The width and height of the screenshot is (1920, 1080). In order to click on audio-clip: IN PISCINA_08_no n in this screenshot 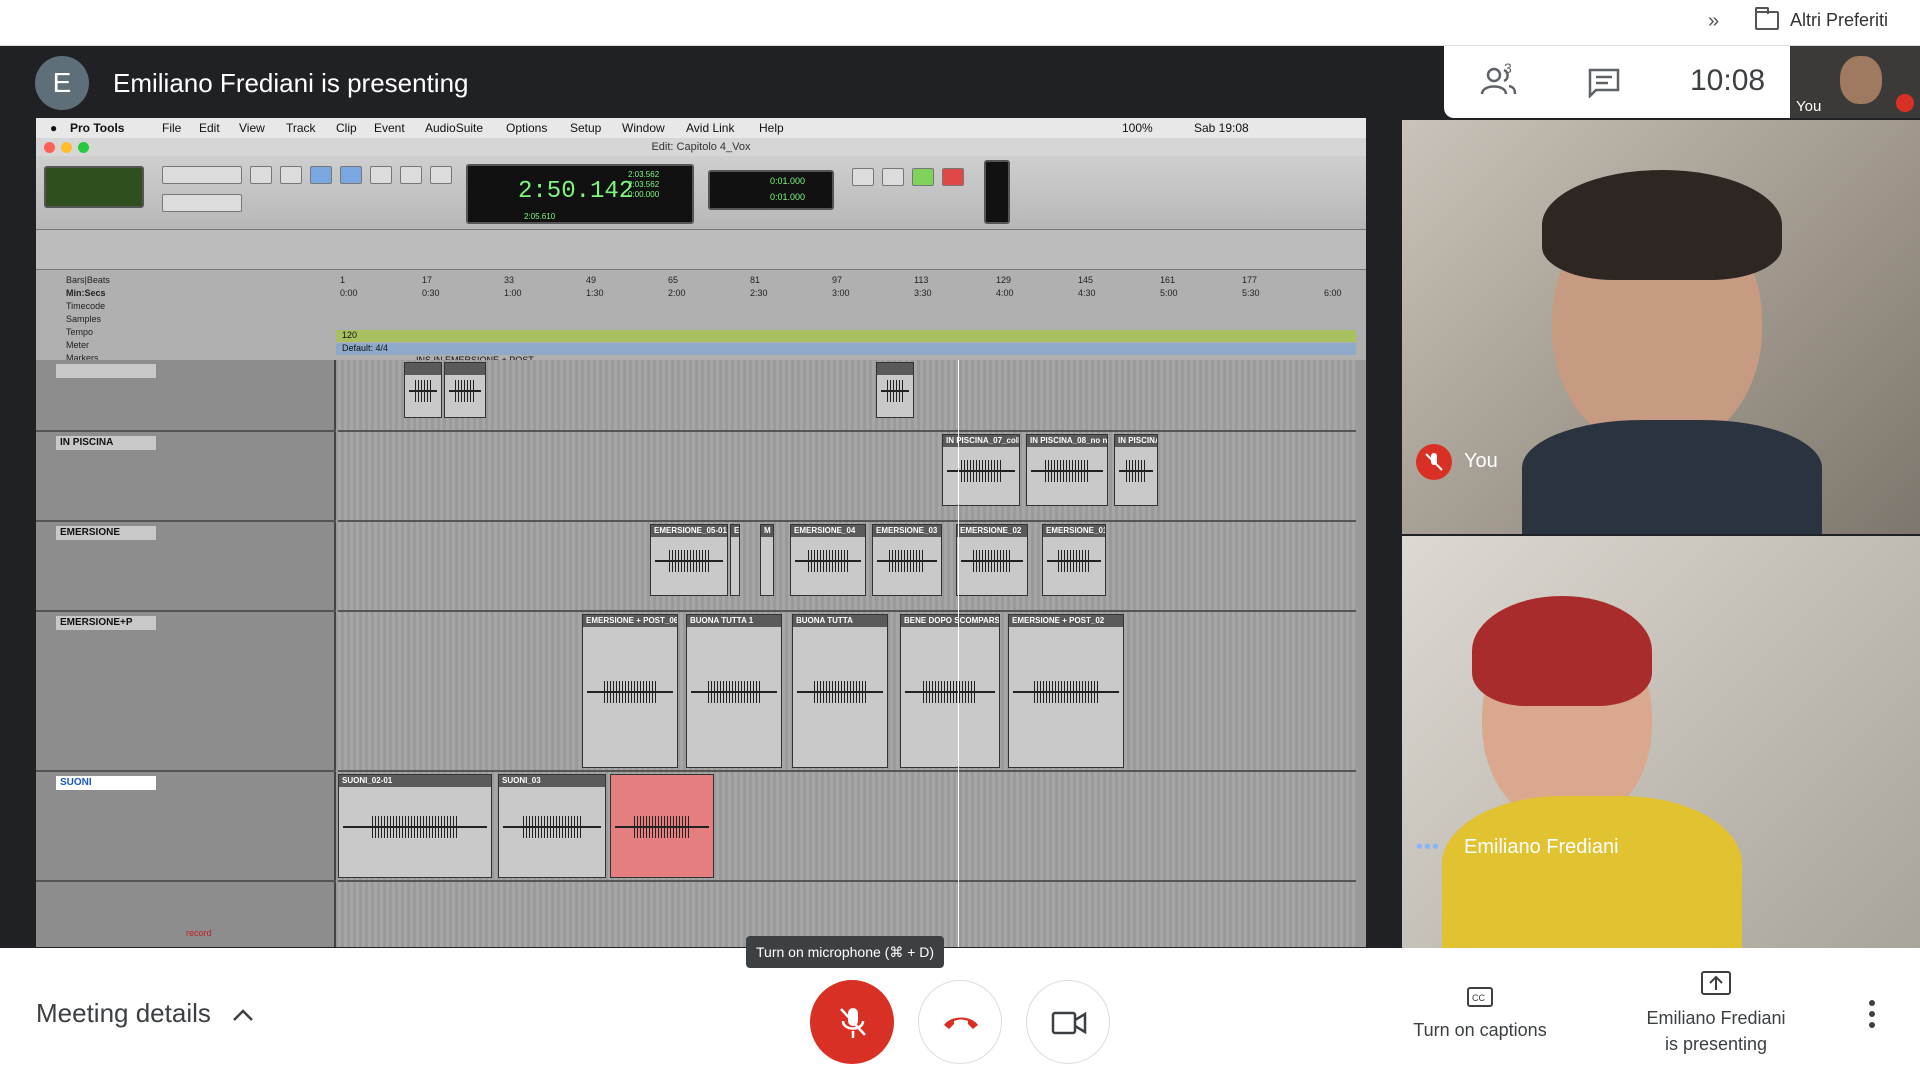, I will do `click(1067, 470)`.